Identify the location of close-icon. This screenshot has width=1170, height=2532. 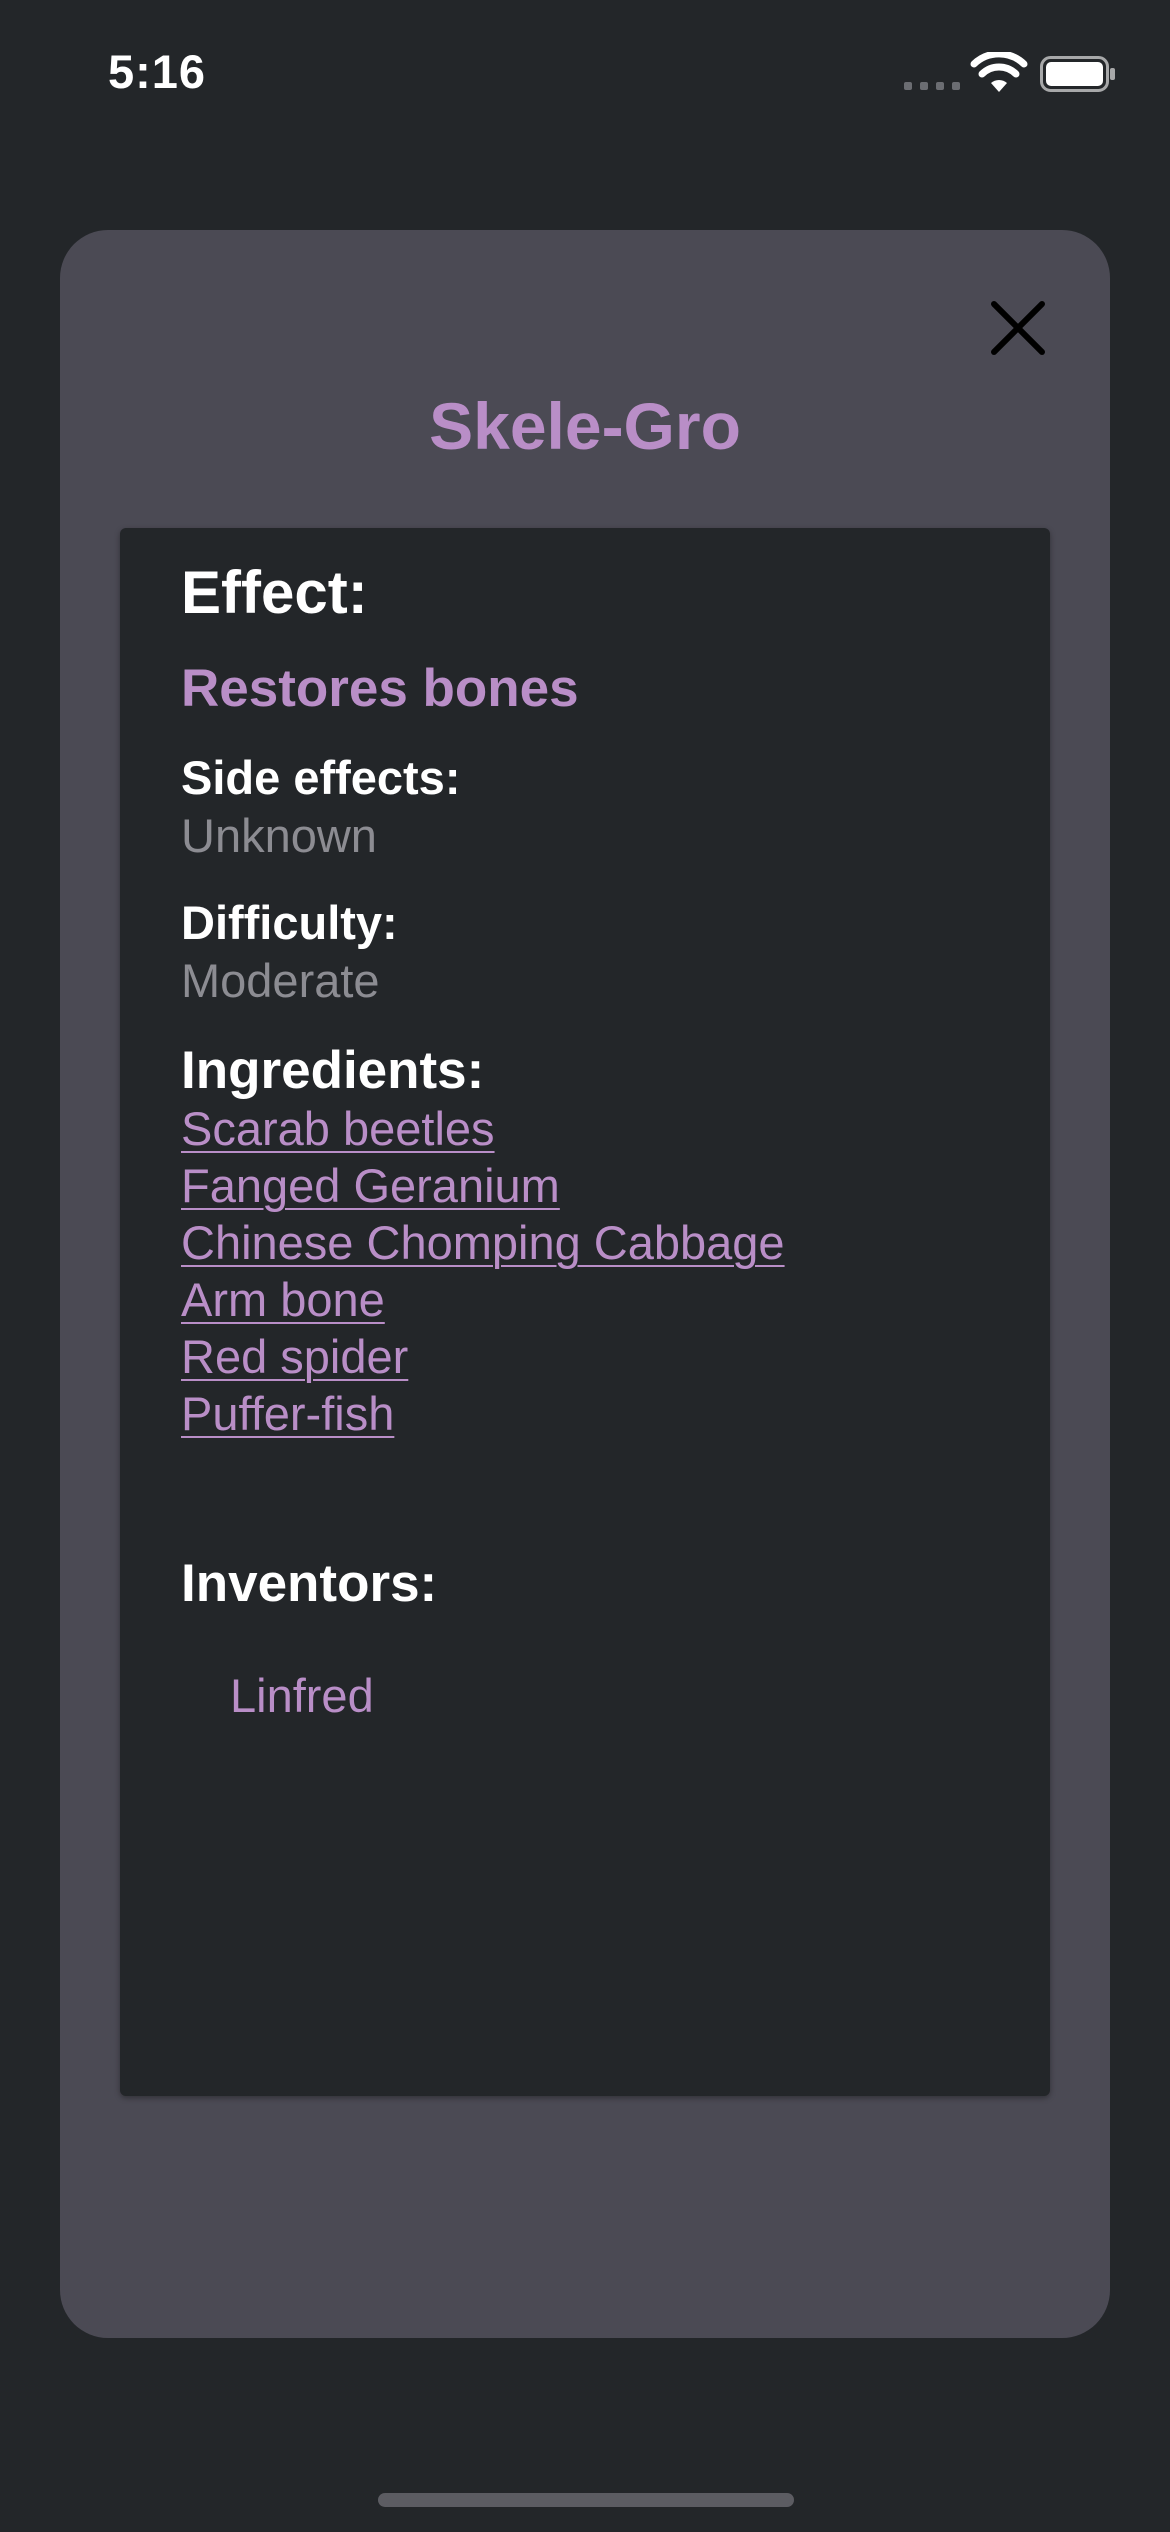
(1018, 328).